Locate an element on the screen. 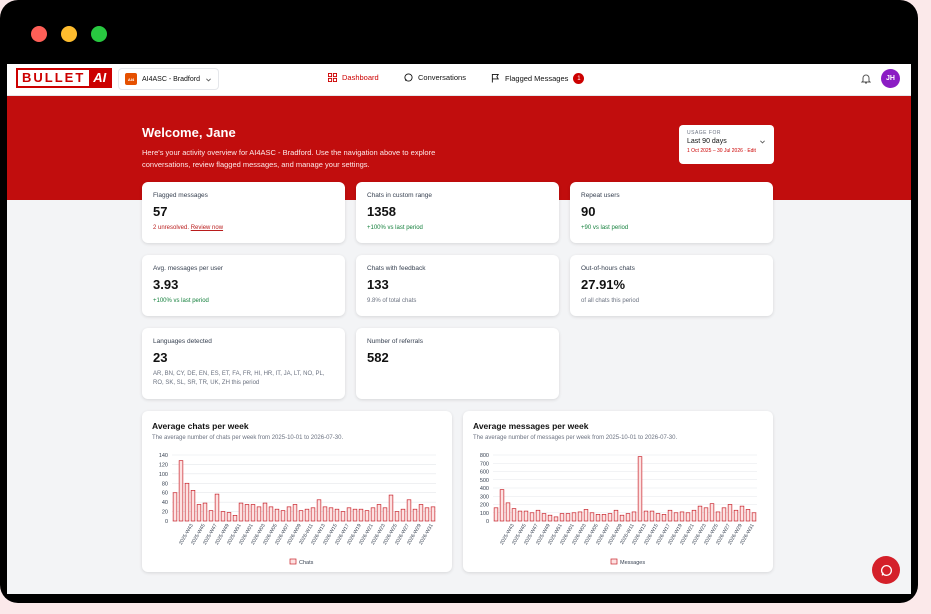 The height and width of the screenshot is (614, 931). logo-text-2: AI is located at coordinates (100, 78).